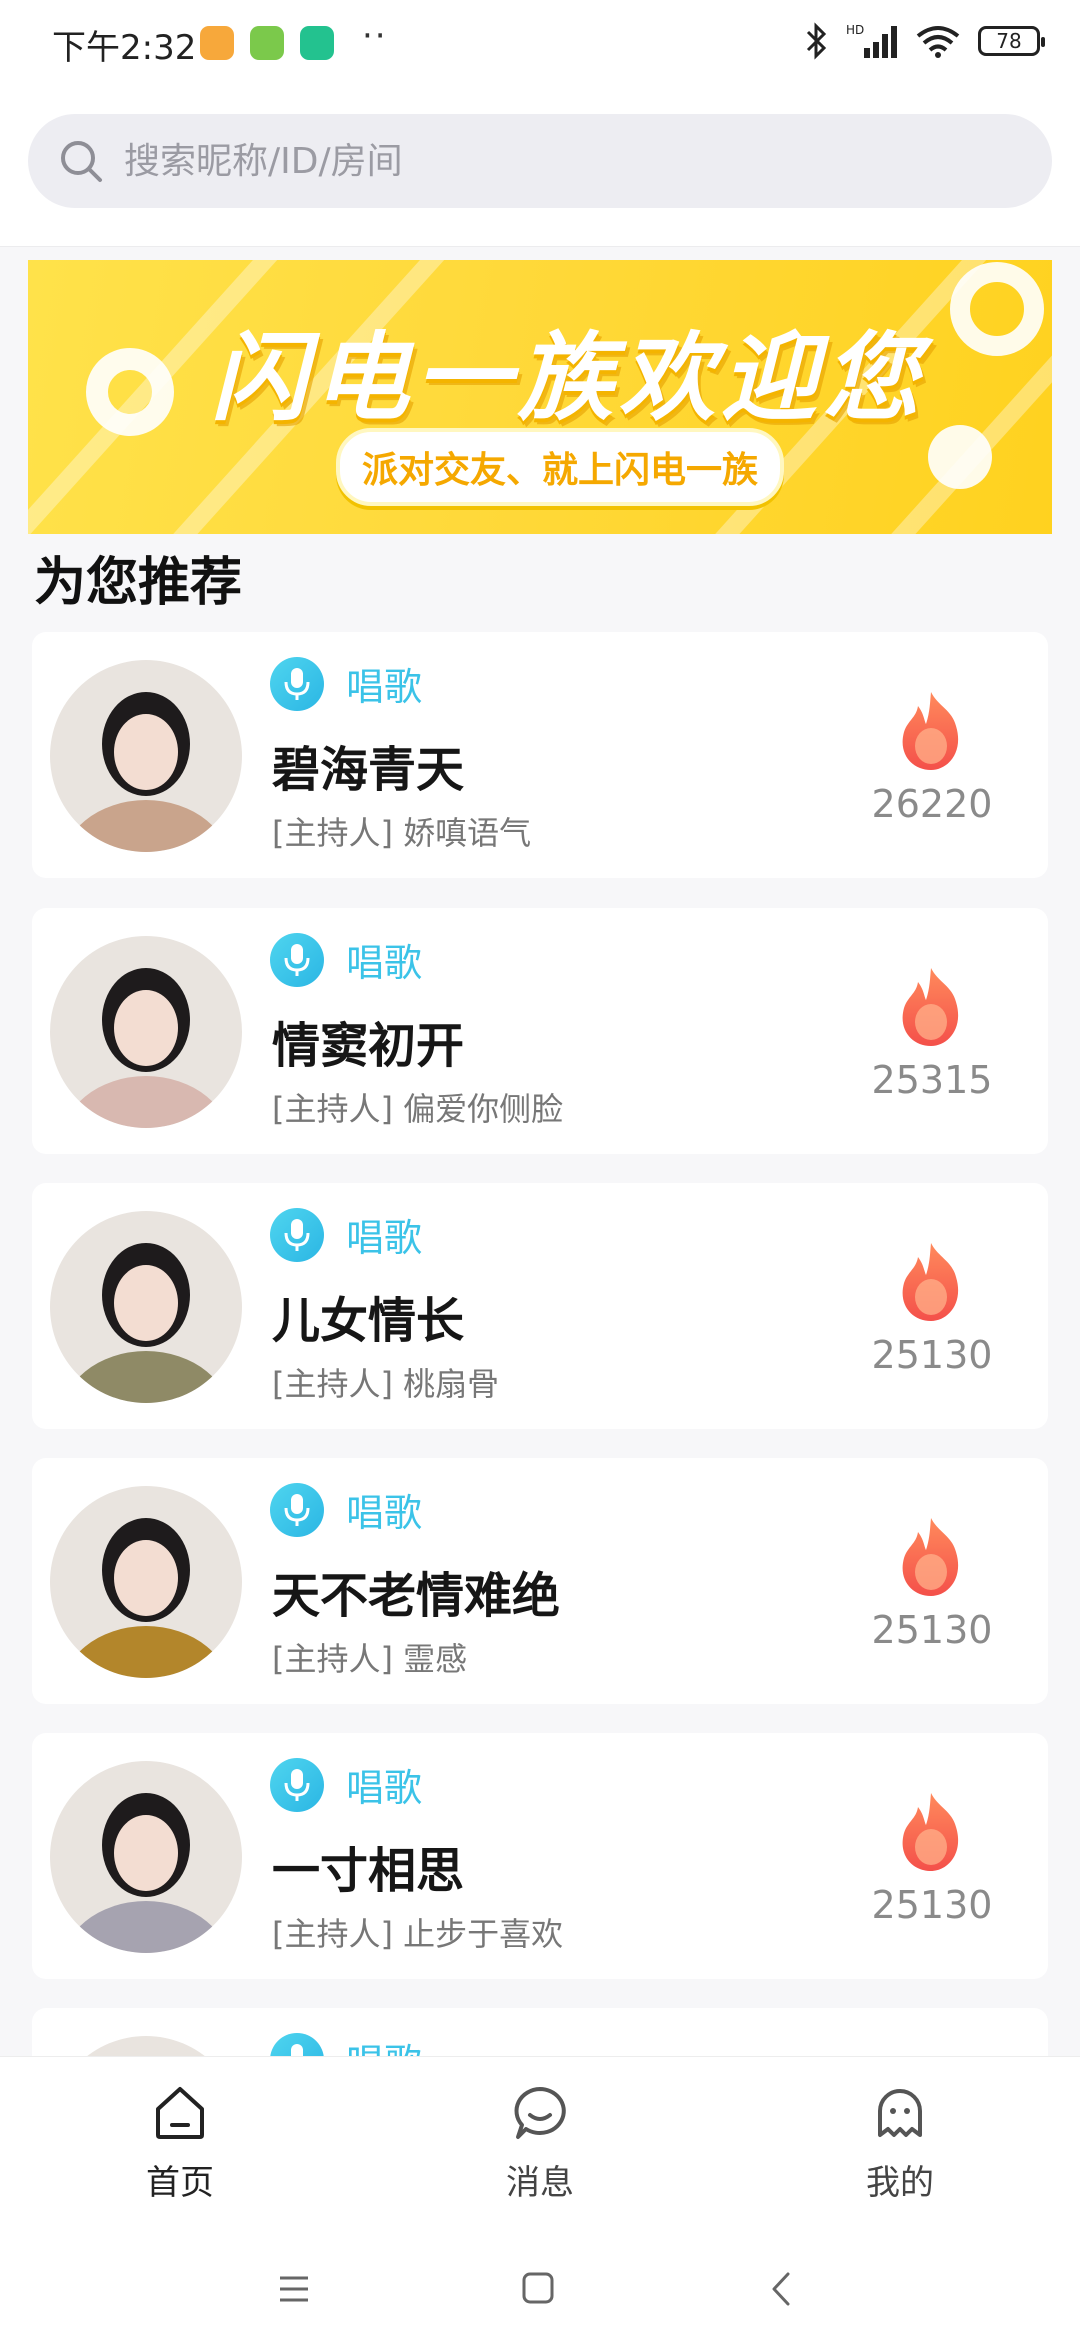 The width and height of the screenshot is (1080, 2340). I want to click on tab-label: 消息, so click(540, 2183).